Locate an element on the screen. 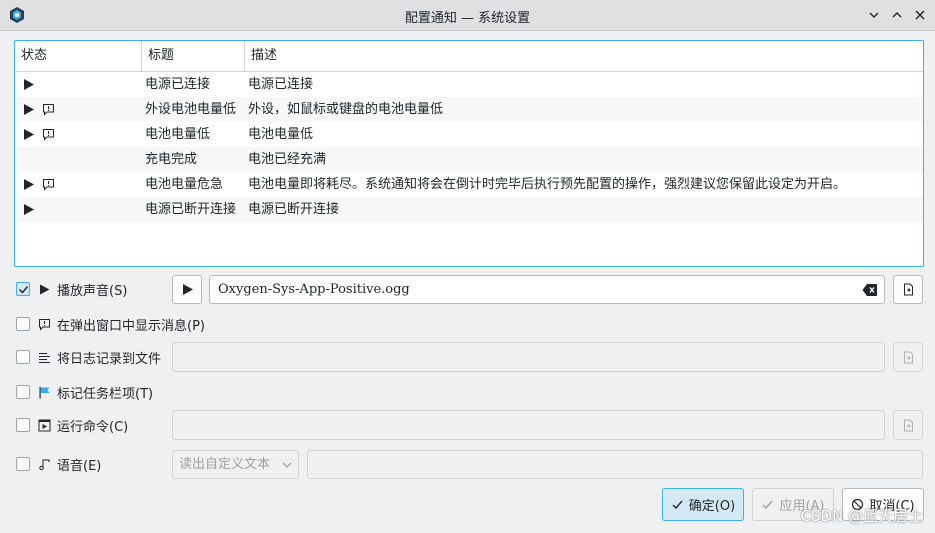 This screenshot has width=935, height=533. log-option: 将日志记录到文件 is located at coordinates (88, 357).